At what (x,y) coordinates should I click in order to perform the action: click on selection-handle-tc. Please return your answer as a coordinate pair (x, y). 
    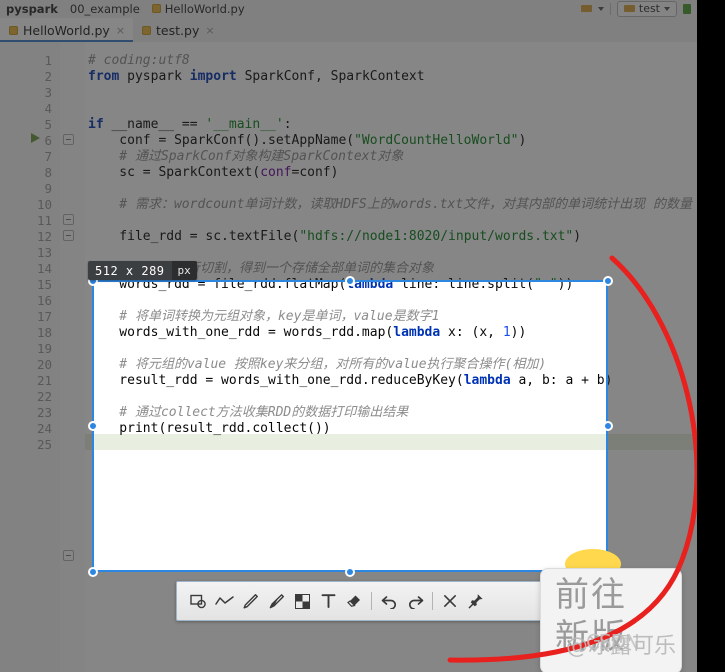
    Looking at the image, I should click on (350, 281).